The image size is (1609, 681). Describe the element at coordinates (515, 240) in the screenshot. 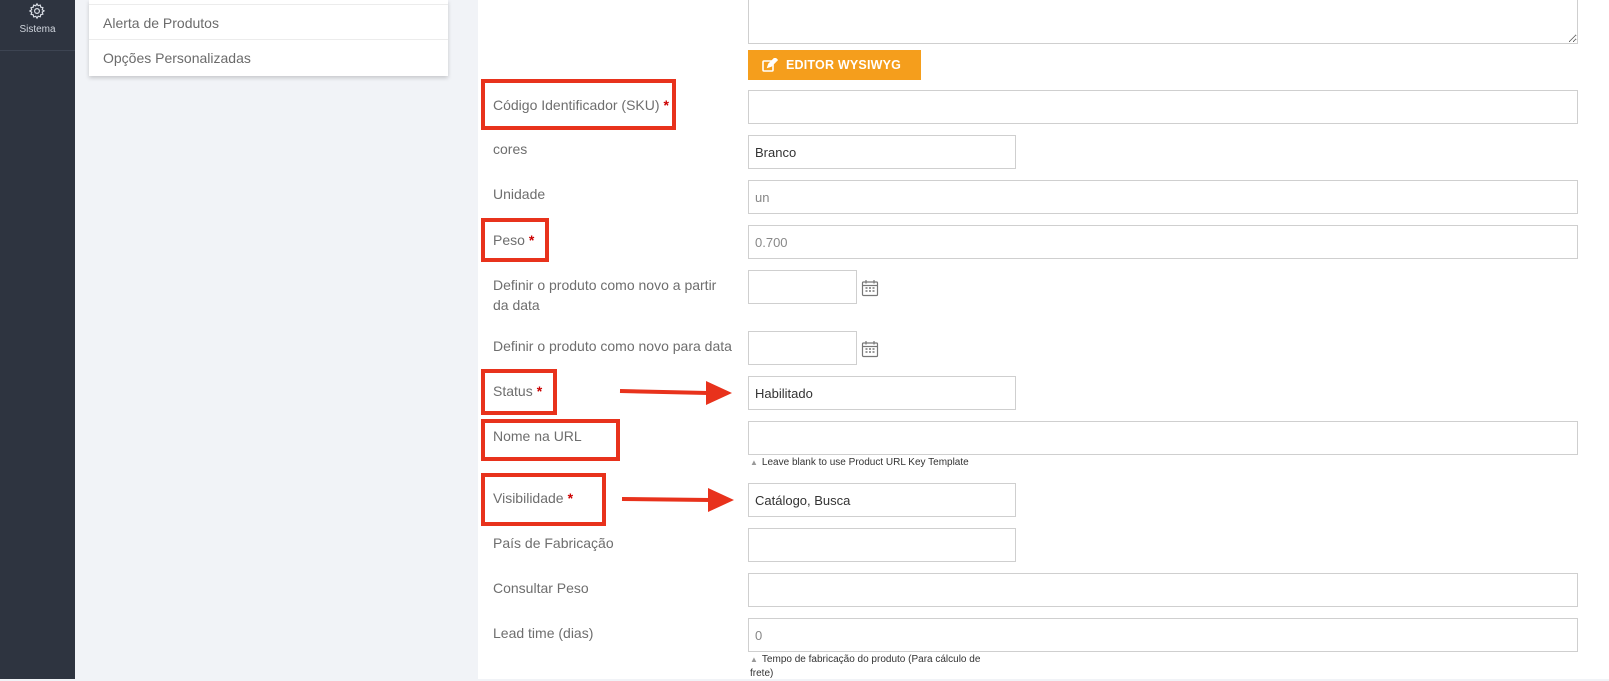

I see `annotation-box-peso` at that location.